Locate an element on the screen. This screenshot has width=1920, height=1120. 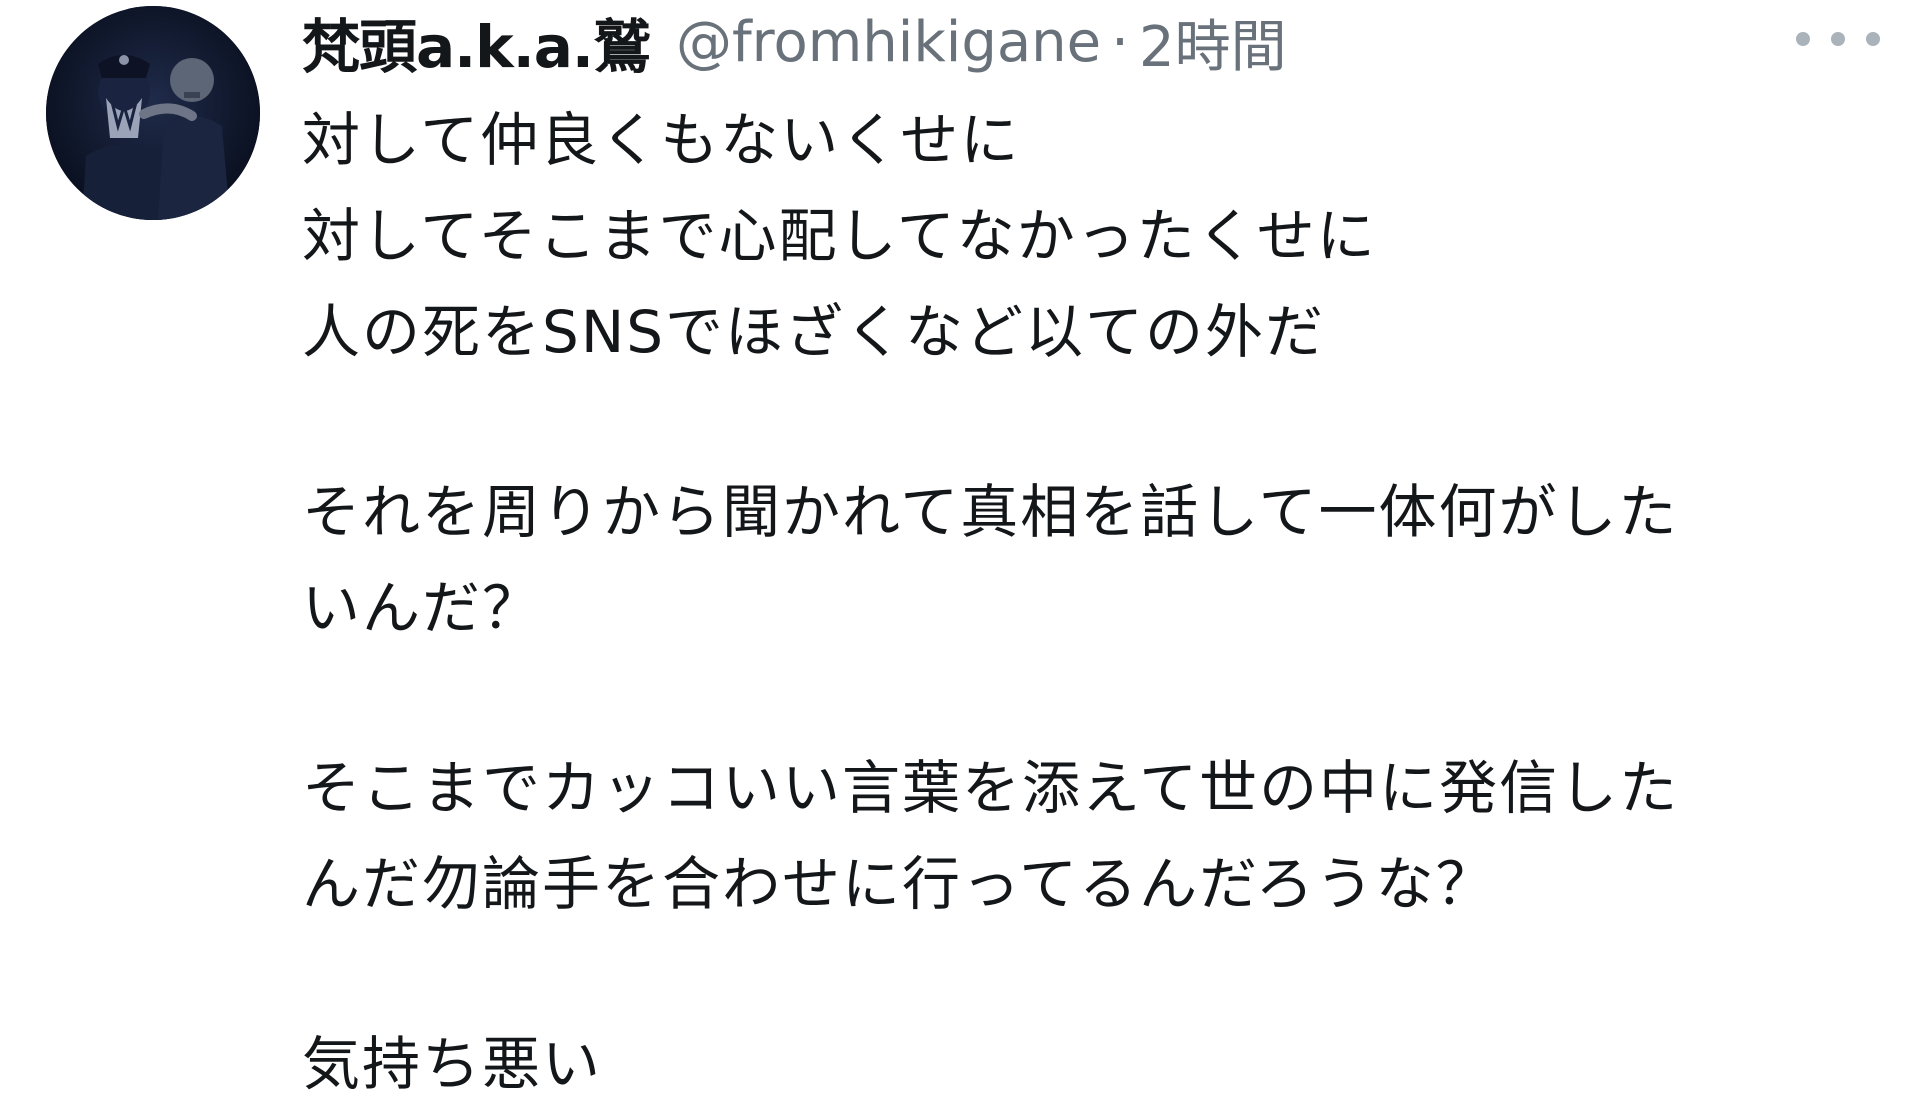
avatar-image is located at coordinates (153, 113).